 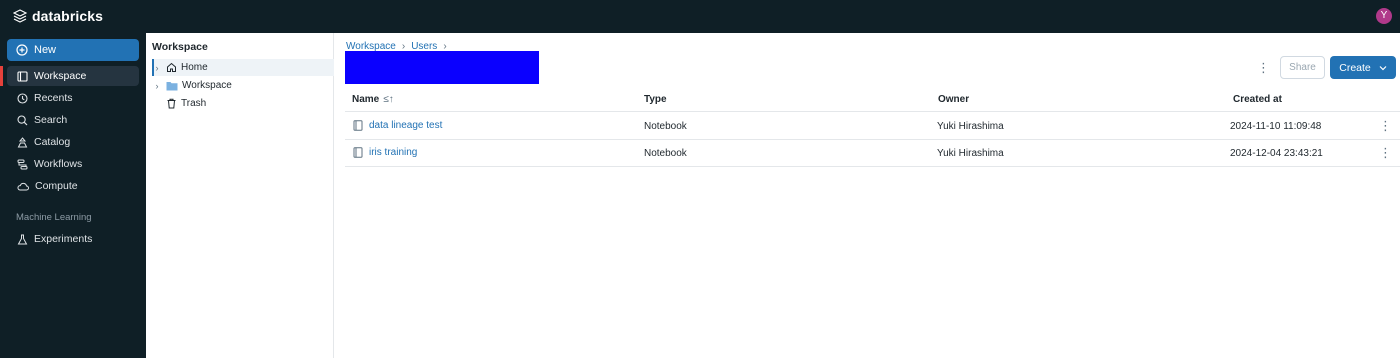 I want to click on table-header: Name ≤↑ Type Owner Created at, so click(x=872, y=100).